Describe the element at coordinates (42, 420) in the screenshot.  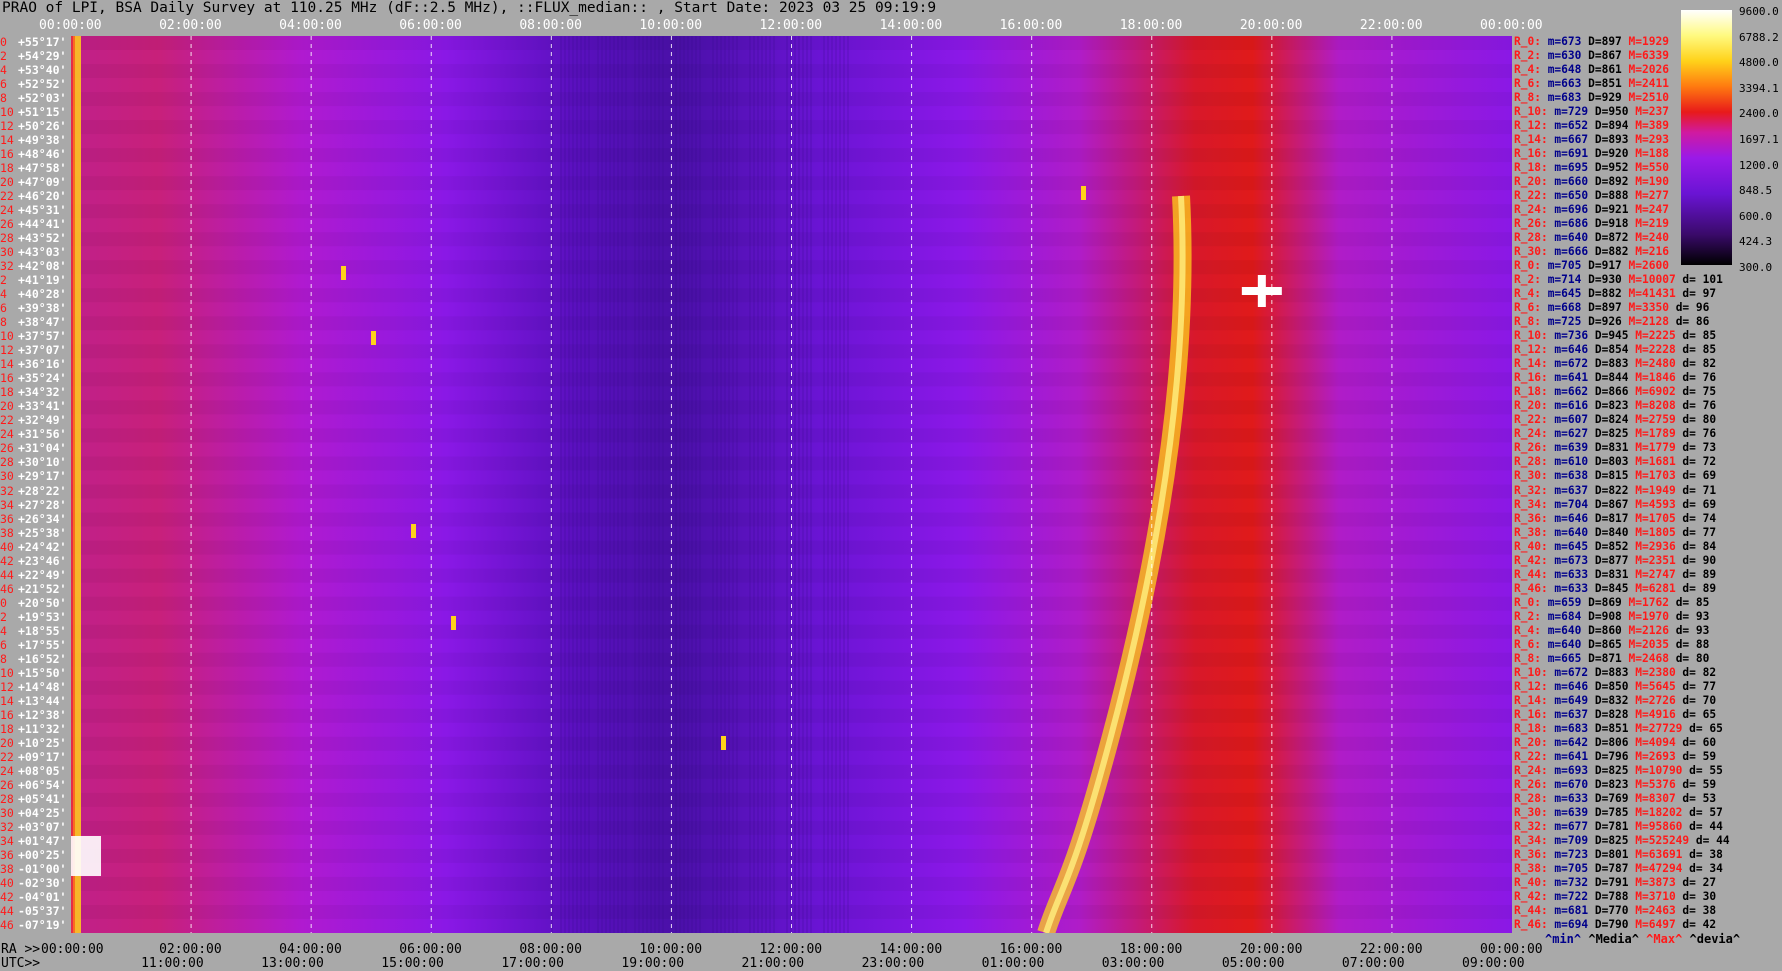
I see `declination-value: +32°49'` at that location.